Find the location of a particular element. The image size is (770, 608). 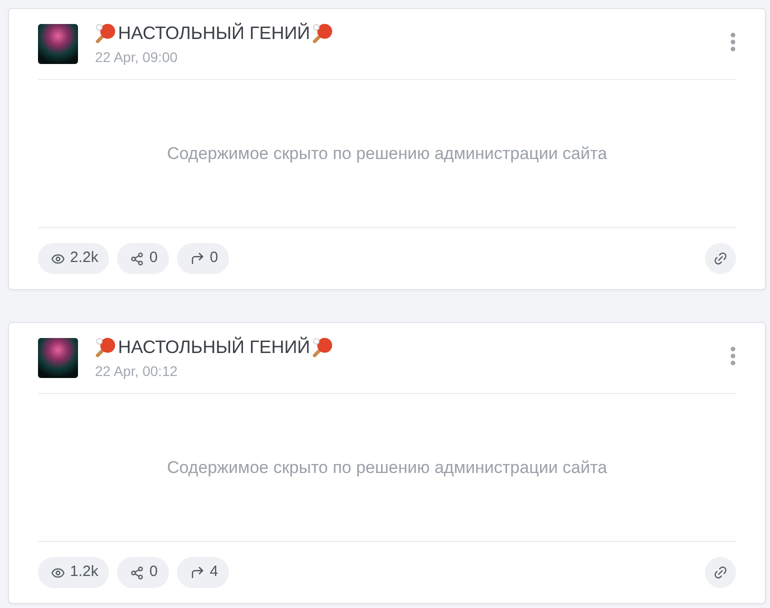

post-date: 22 Apr, 00:12 is located at coordinates (137, 371).